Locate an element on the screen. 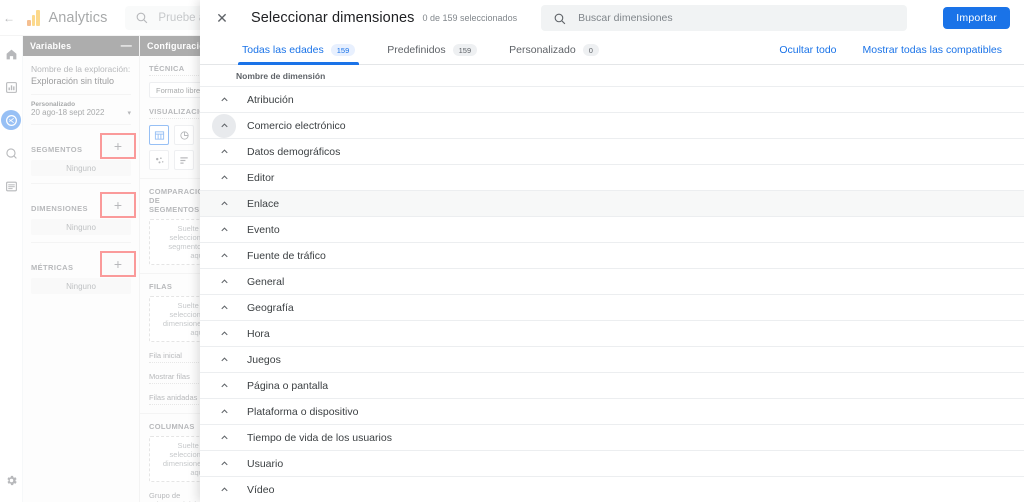  hide-all-link: Ocultar todo is located at coordinates (807, 50).